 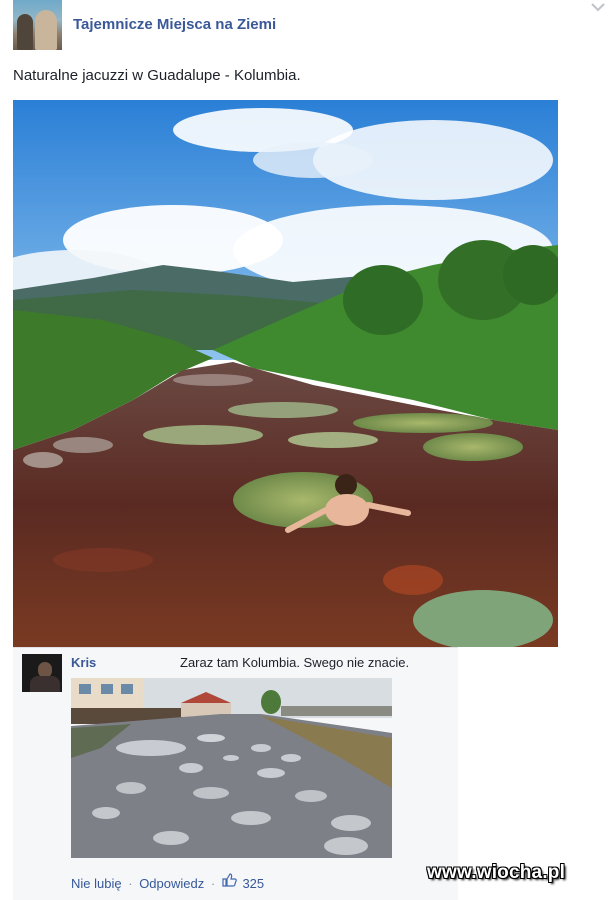 I want to click on like-count: 325, so click(x=253, y=883).